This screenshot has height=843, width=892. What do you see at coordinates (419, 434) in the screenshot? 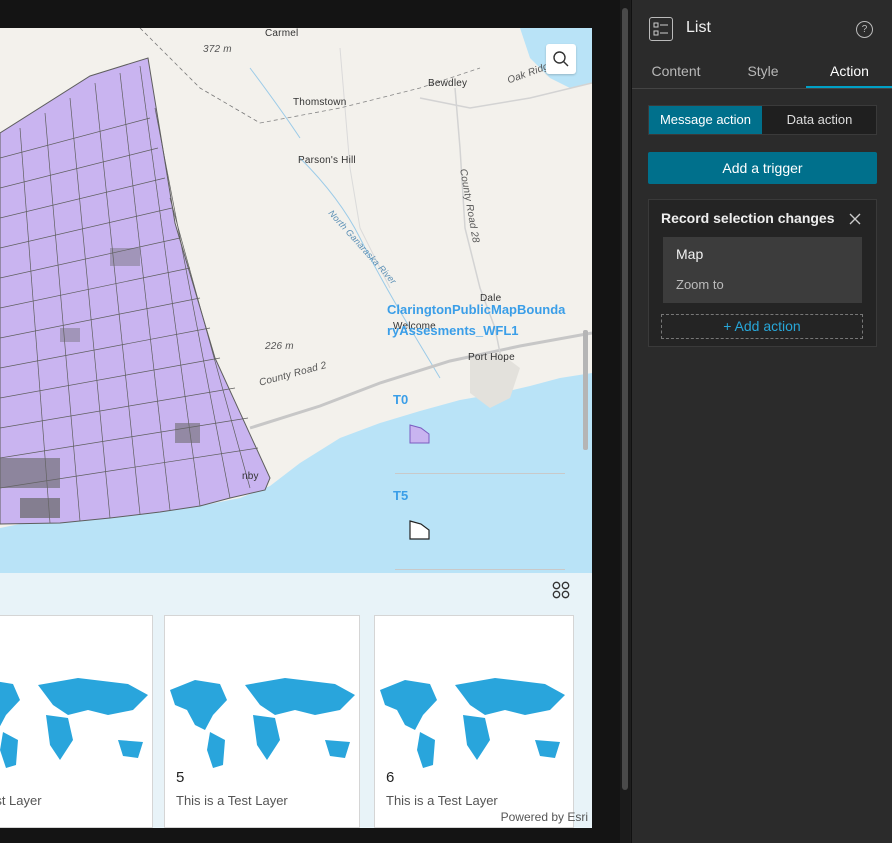
I see `polygon-symbol-icon` at bounding box center [419, 434].